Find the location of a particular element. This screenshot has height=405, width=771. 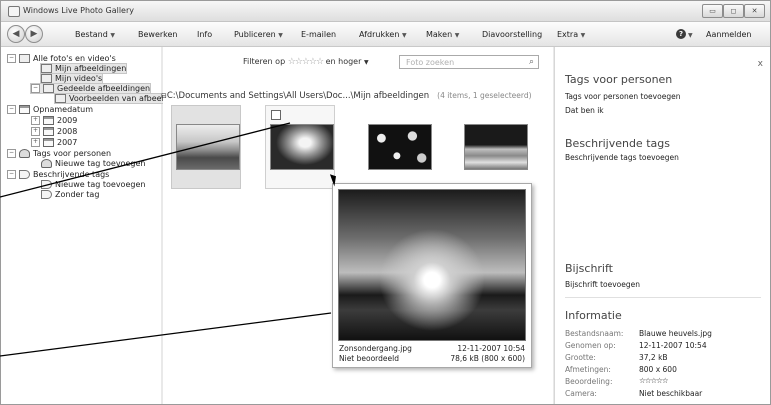

its-me-link: Dat ben ik is located at coordinates (584, 110).